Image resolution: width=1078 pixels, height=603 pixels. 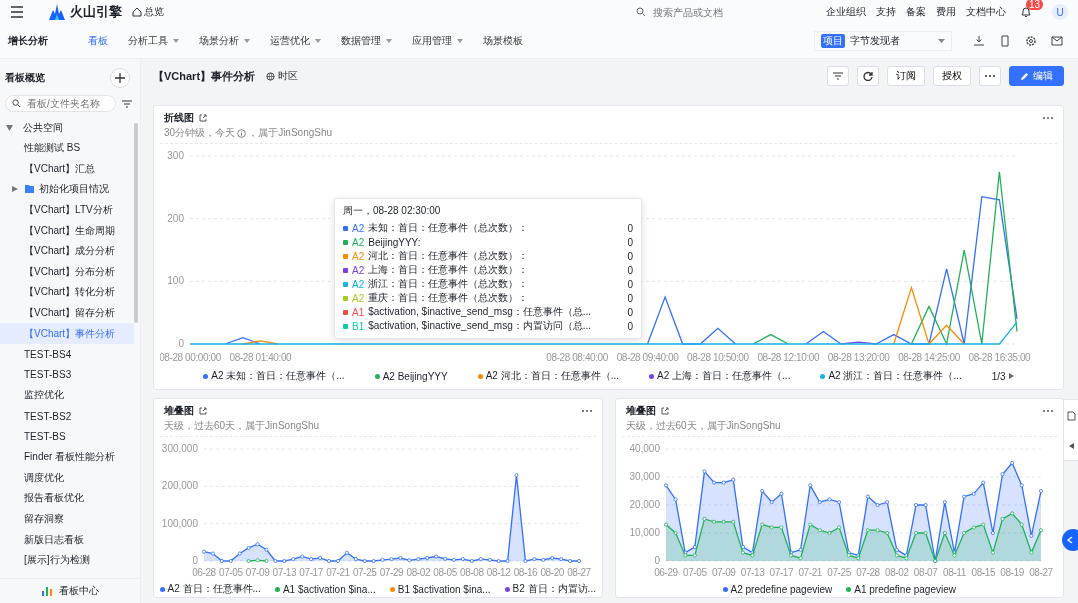 I want to click on chevron-icon, so click(x=1070, y=540).